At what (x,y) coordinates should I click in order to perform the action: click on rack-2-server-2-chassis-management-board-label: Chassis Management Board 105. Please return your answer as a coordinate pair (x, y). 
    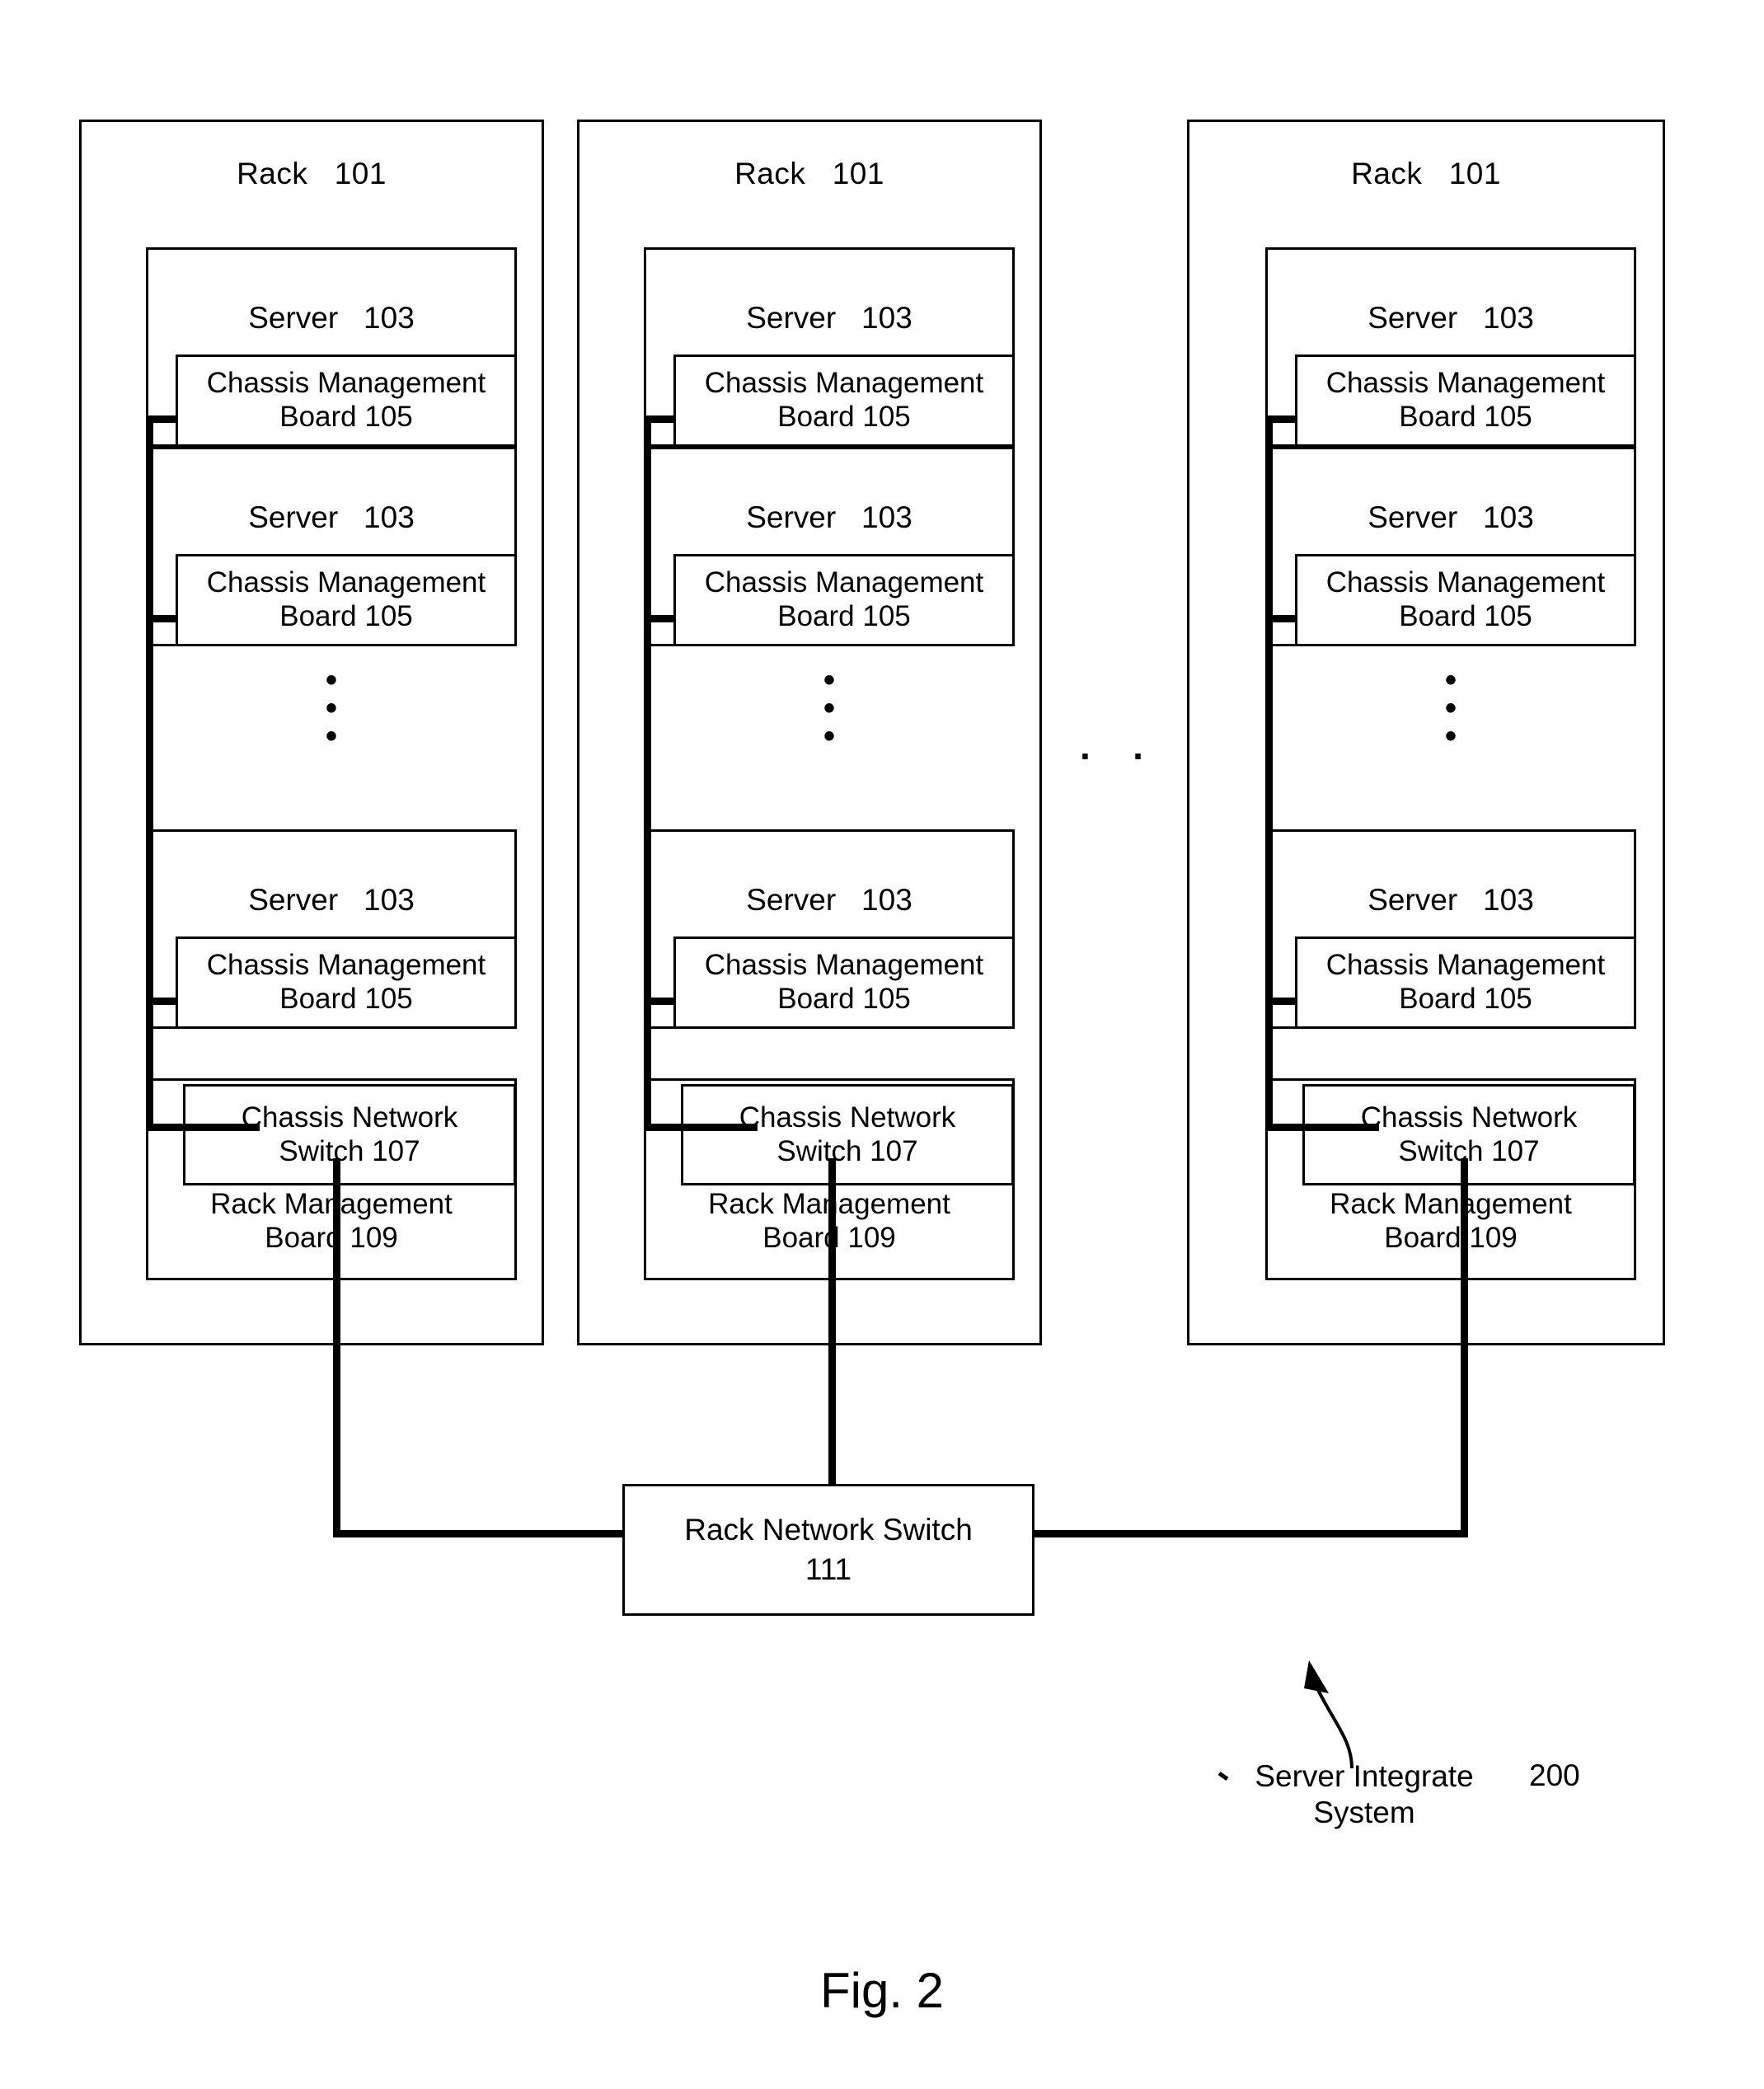
    Looking at the image, I should click on (844, 599).